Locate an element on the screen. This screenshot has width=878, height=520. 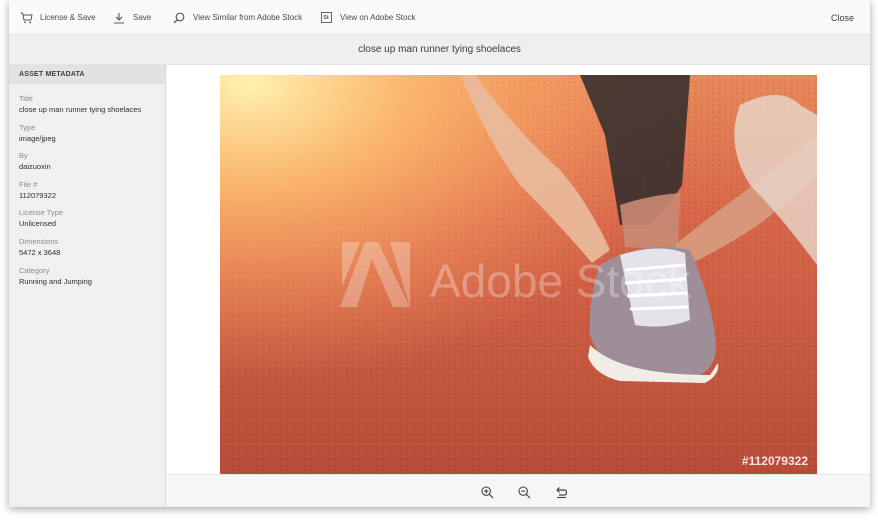
reset-zoom-icon is located at coordinates (561, 492).